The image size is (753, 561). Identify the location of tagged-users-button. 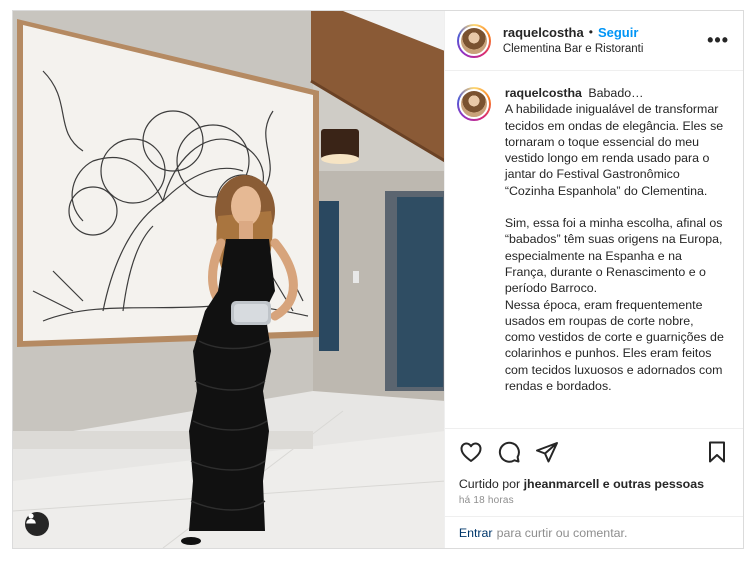
(37, 524).